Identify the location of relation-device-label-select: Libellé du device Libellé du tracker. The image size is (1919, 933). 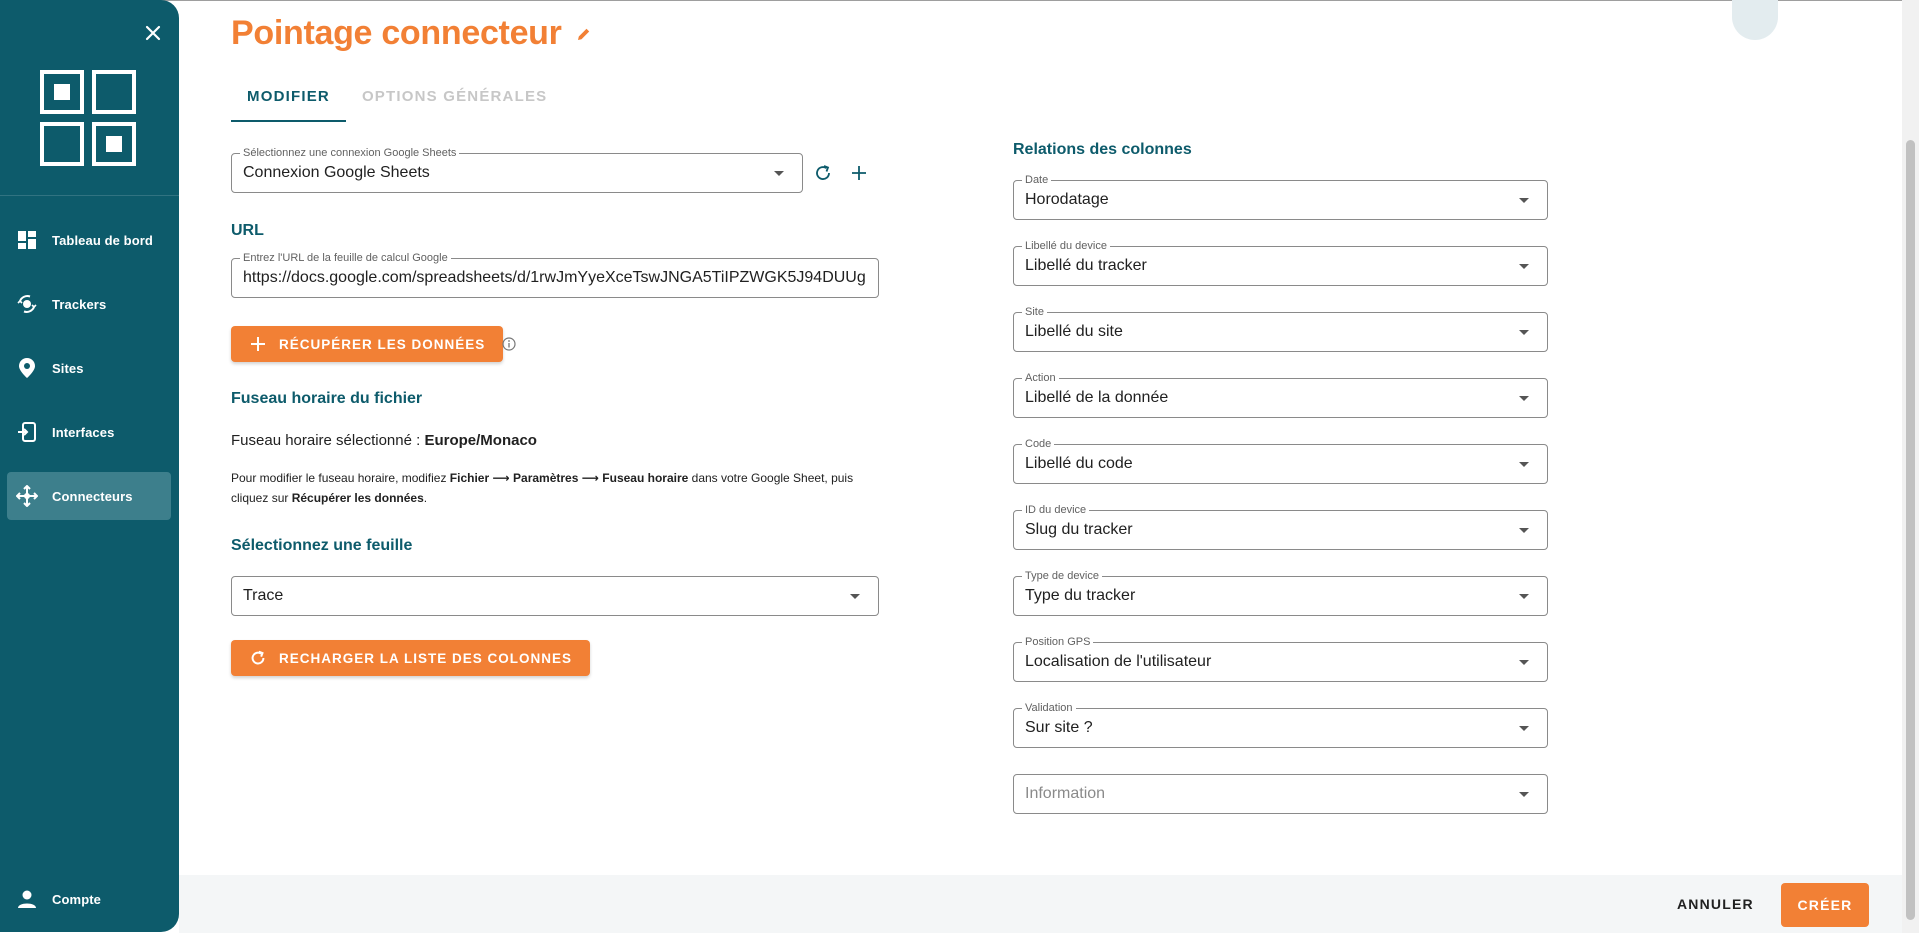
(1280, 262).